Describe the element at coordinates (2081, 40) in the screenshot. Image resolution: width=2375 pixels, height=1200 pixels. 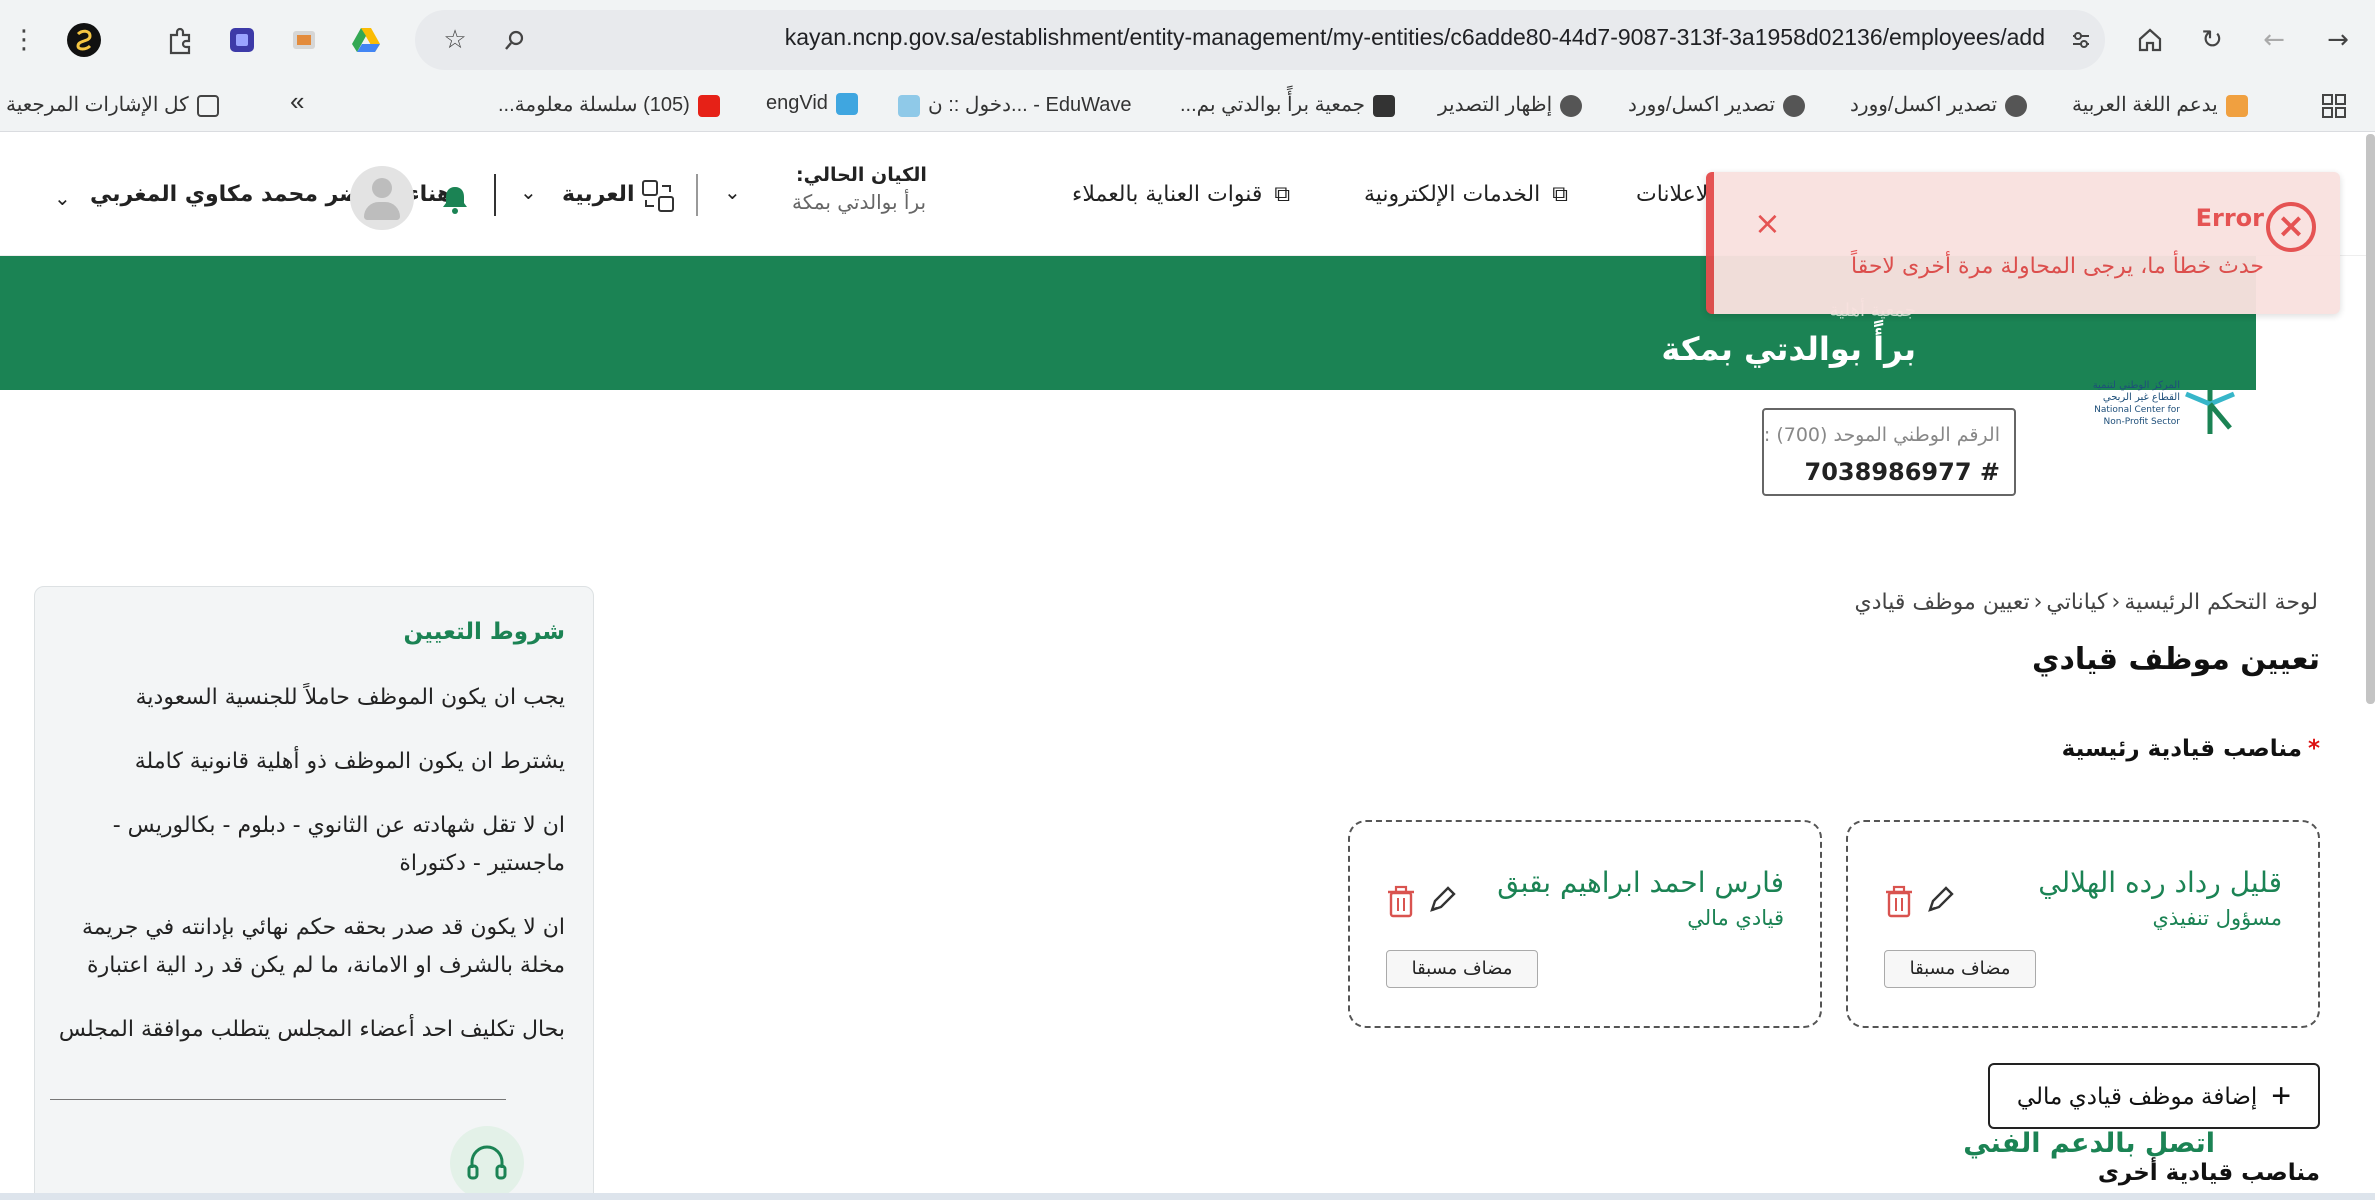
I see `site-settings-icon` at that location.